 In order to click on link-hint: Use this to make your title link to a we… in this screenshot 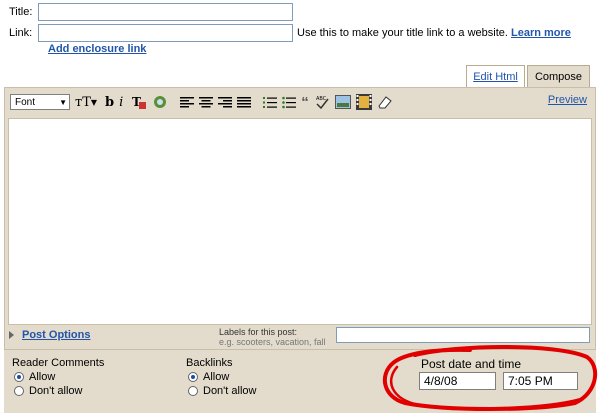, I will do `click(434, 33)`.